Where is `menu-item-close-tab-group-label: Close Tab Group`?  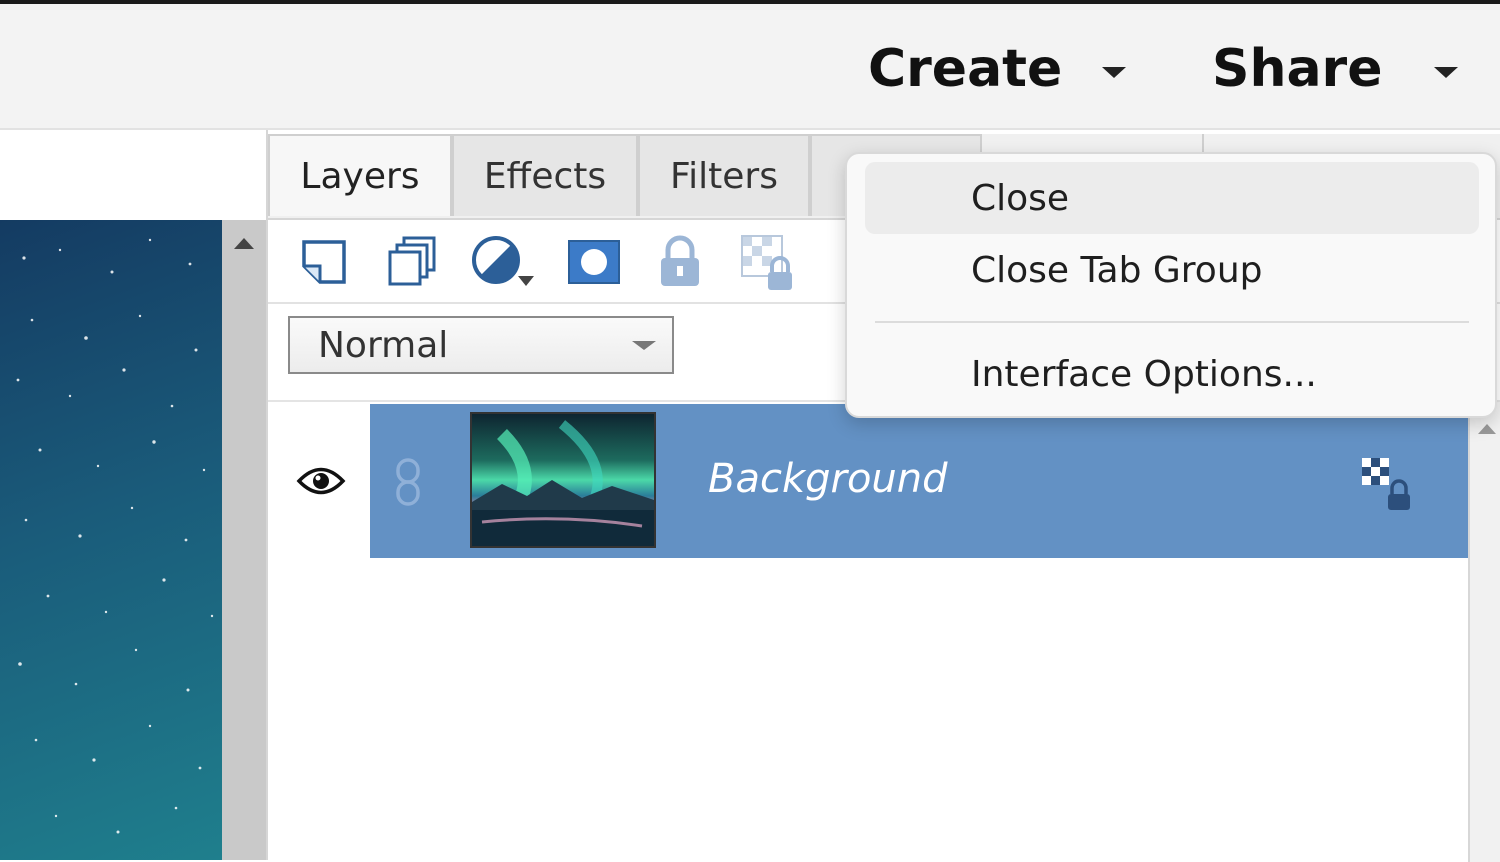
menu-item-close-tab-group-label: Close Tab Group is located at coordinates (1117, 270).